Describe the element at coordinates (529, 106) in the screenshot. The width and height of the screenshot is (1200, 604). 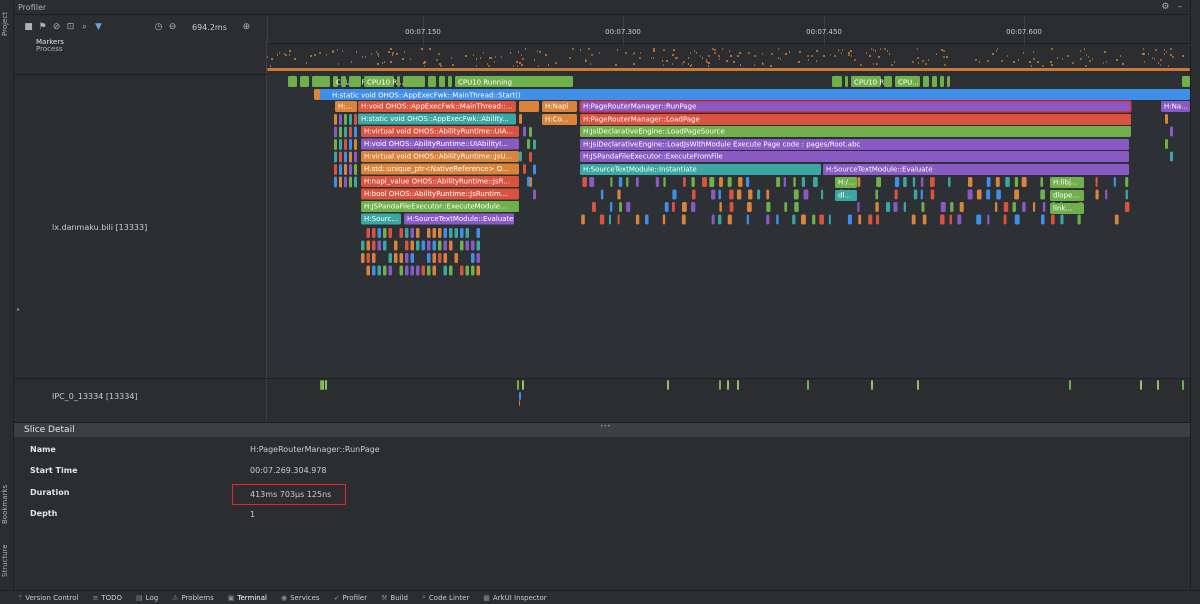
I see `slice` at that location.